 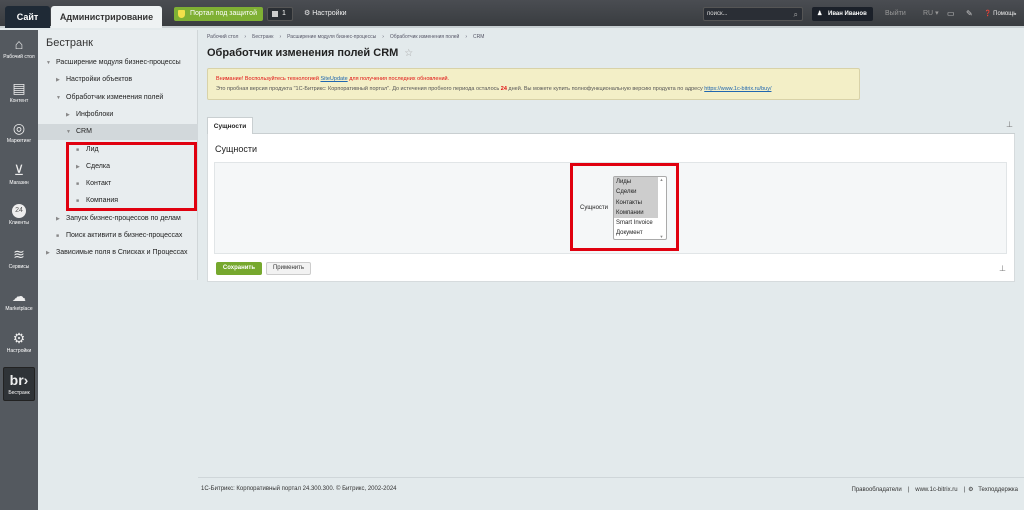 I want to click on menu-item: ▶ Настройки объектов, so click(x=118, y=80).